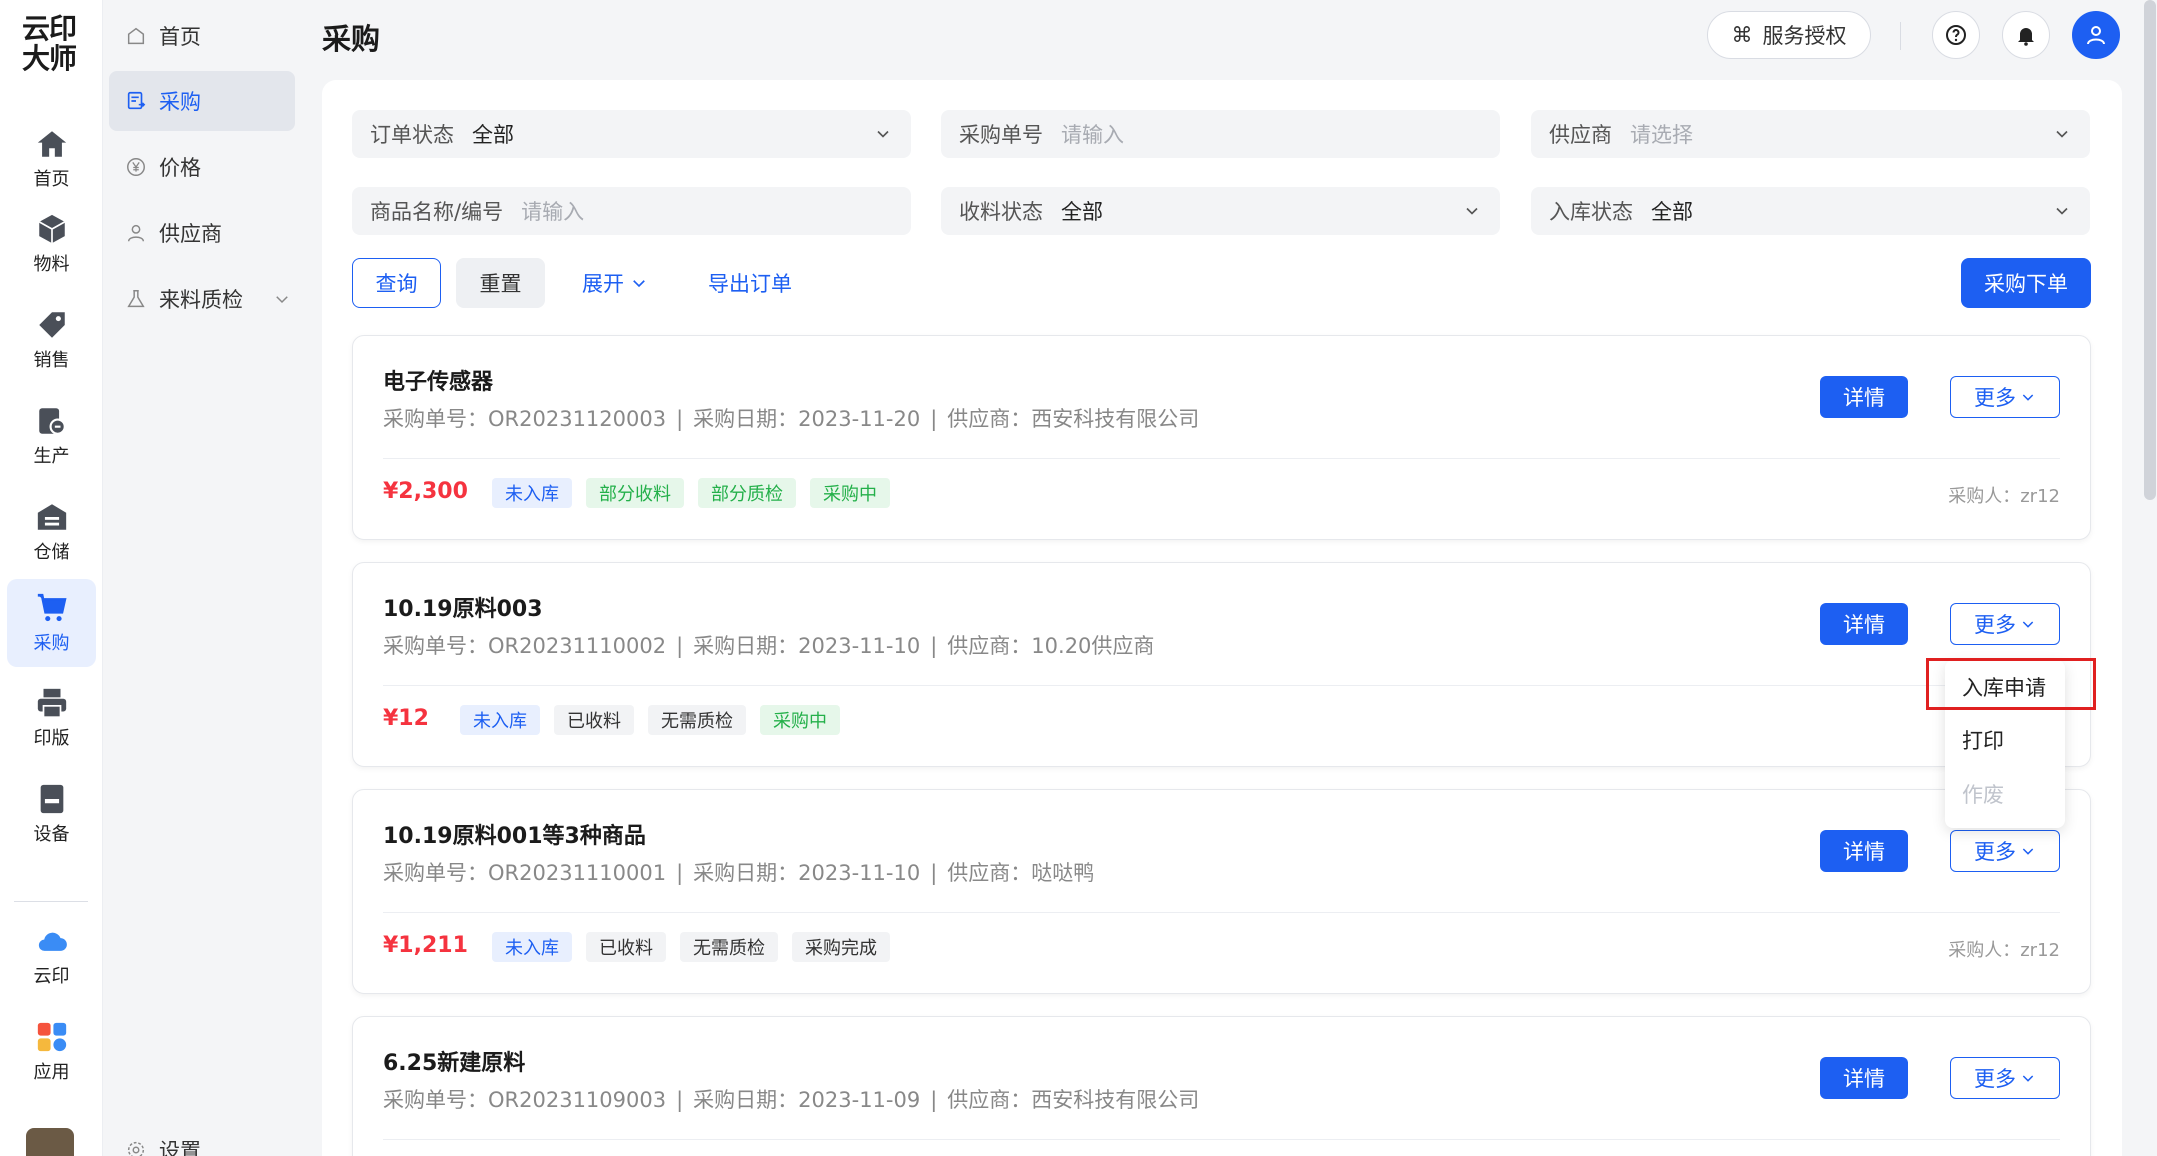 The width and height of the screenshot is (2157, 1156). Describe the element at coordinates (406, 718) in the screenshot. I see `order-price: ¥12` at that location.